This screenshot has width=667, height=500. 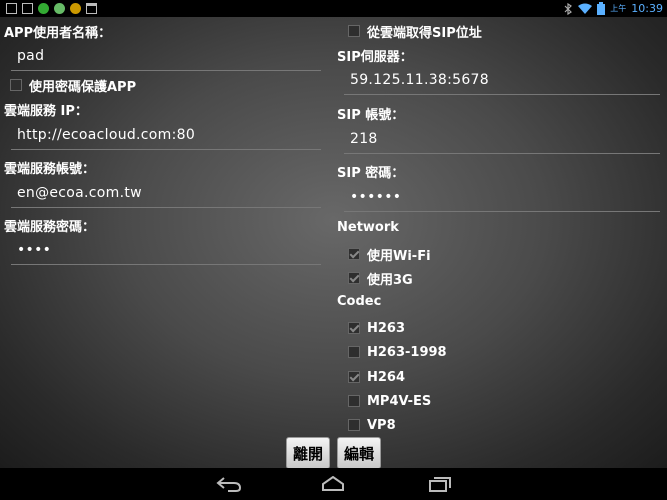 I want to click on wifi-label: 使用Wi-Fi, so click(x=399, y=256).